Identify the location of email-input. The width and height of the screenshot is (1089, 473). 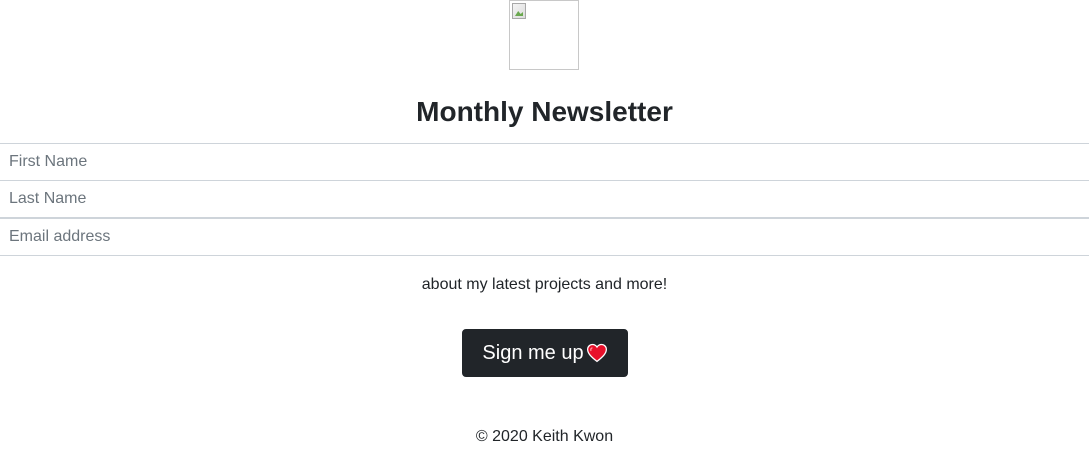
(544, 237).